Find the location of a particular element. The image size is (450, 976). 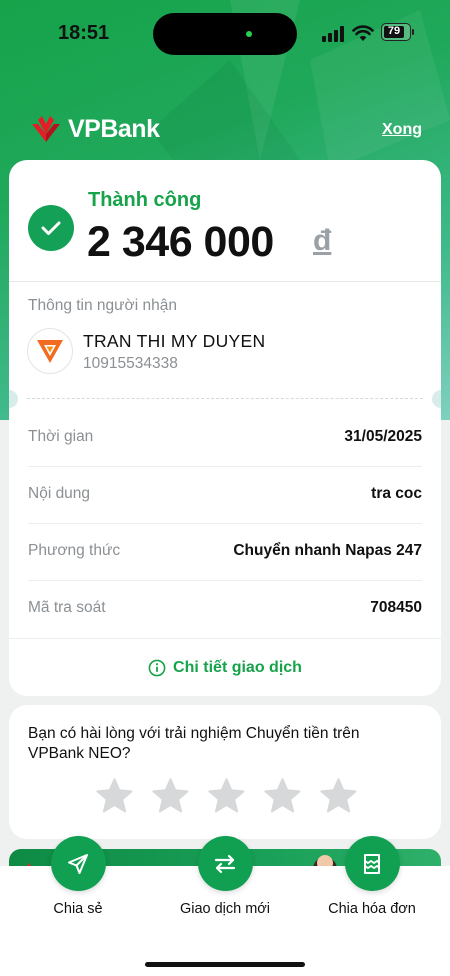

dynamic-island is located at coordinates (225, 34).